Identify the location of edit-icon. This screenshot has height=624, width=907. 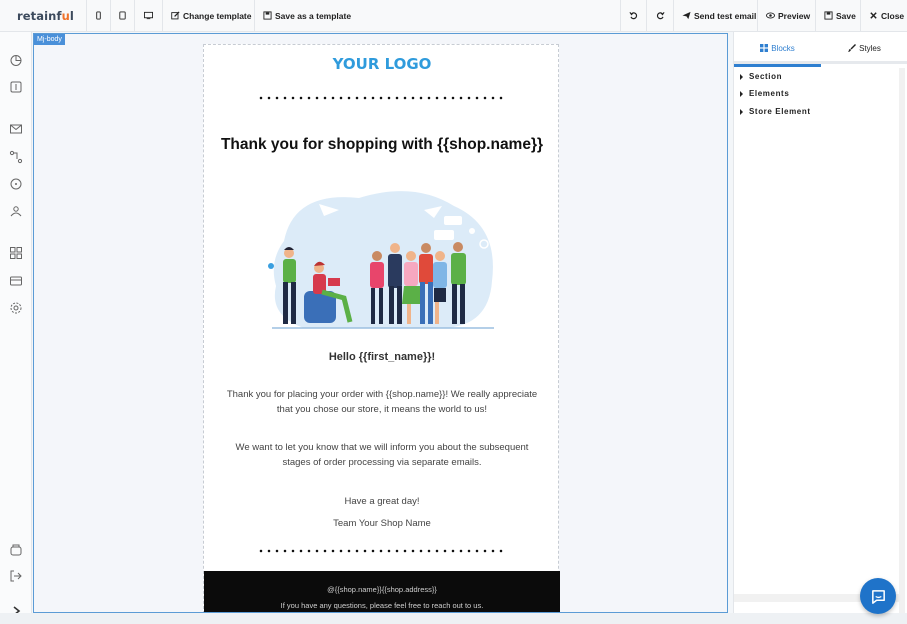
(175, 15).